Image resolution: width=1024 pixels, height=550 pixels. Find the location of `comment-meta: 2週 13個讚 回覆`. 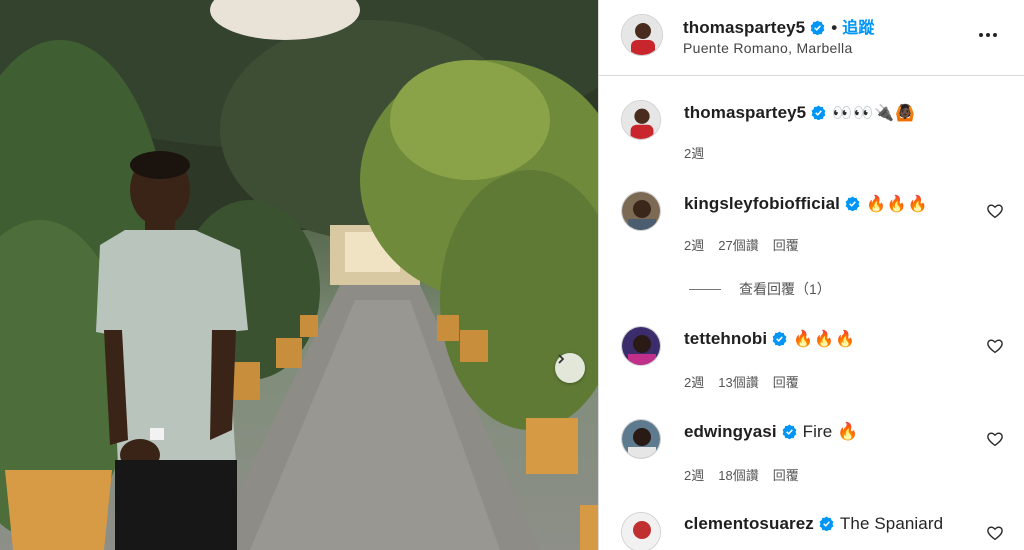

comment-meta: 2週 13個讚 回覆 is located at coordinates (741, 381).